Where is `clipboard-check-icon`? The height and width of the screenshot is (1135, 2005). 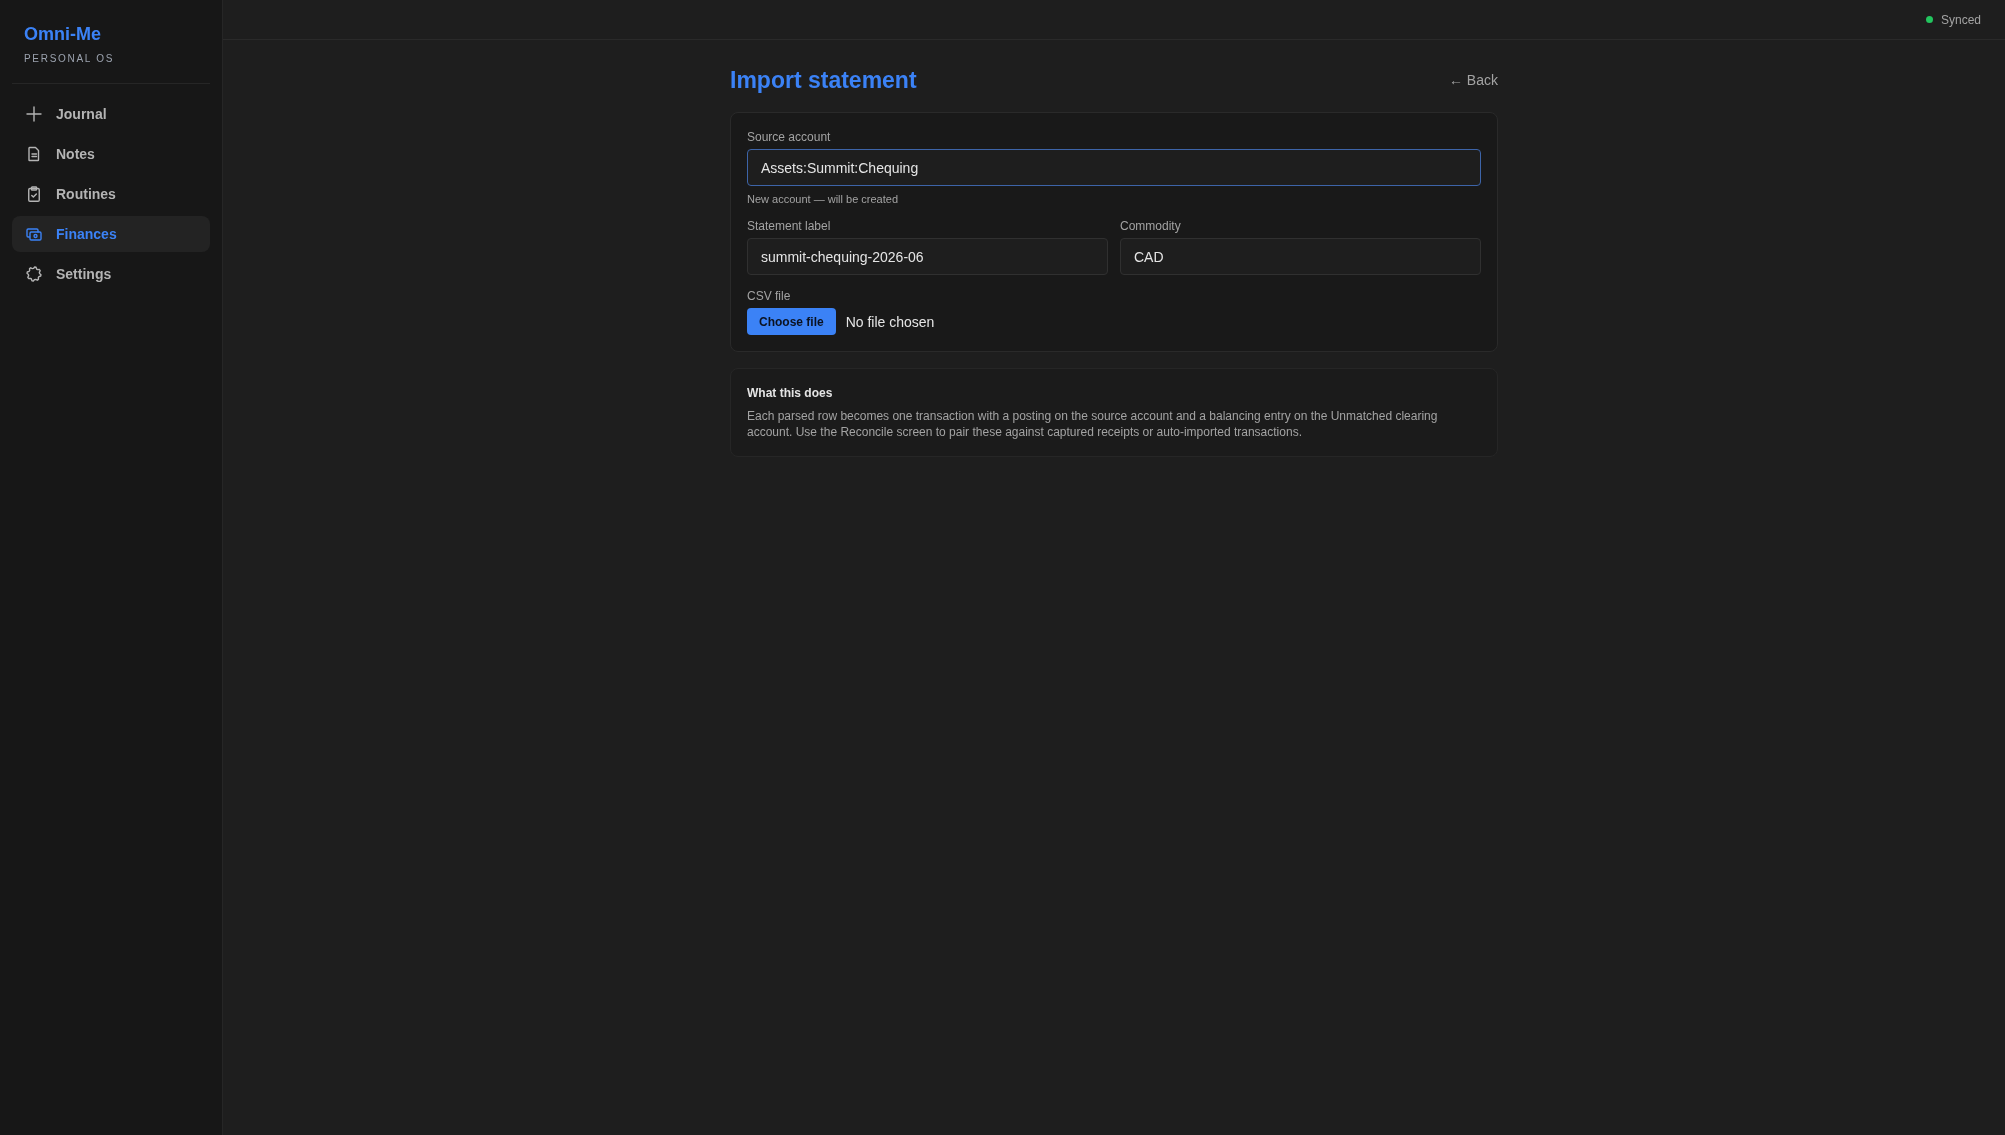 clipboard-check-icon is located at coordinates (34, 194).